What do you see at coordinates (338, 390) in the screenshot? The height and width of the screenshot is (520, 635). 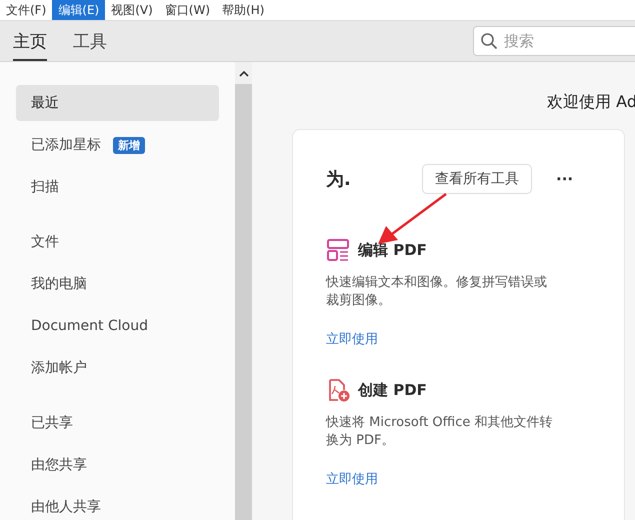 I see `create-pdf-icon` at bounding box center [338, 390].